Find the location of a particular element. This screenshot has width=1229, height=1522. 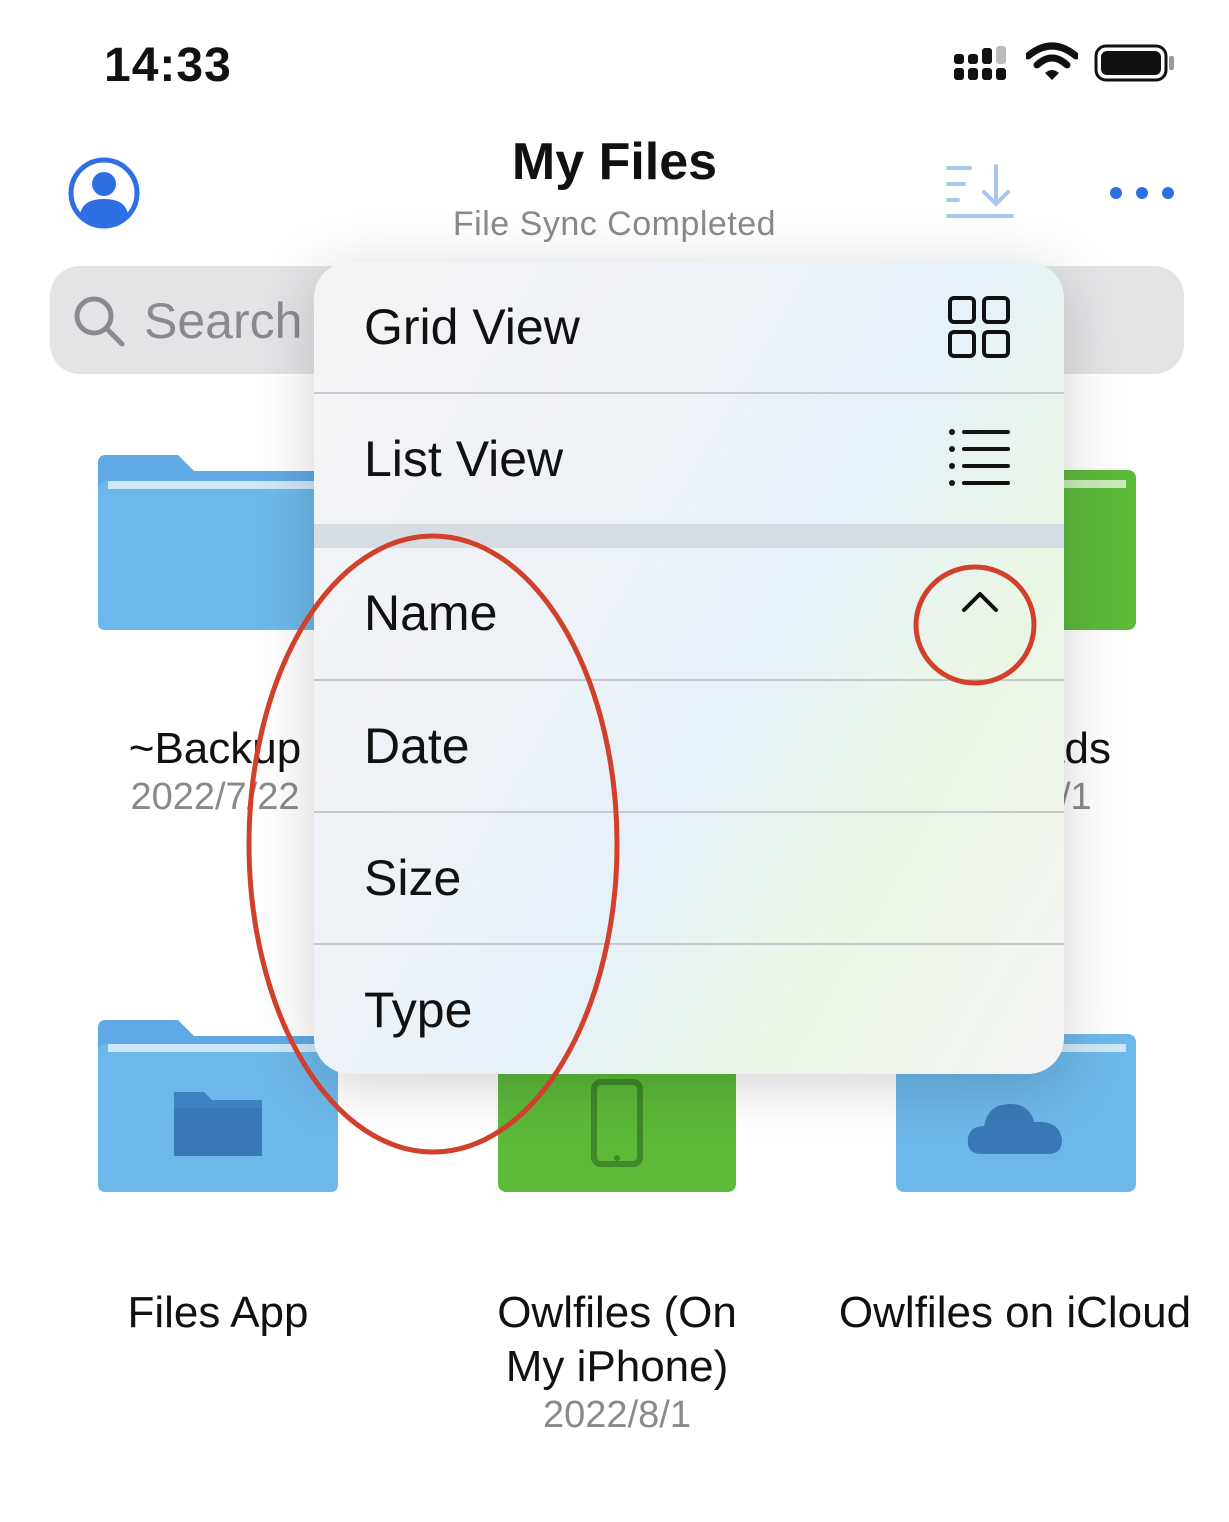

menu-item-grid-view: Grid View is located at coordinates (689, 327).